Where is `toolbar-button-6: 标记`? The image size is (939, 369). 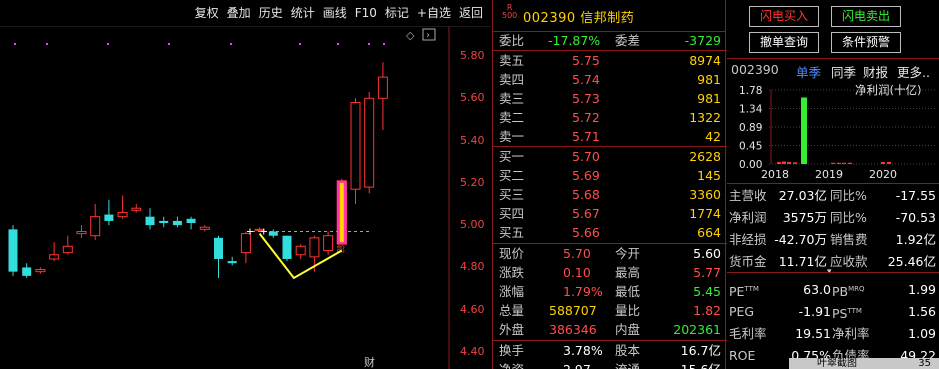
toolbar-button-6: 标记 is located at coordinates (397, 13).